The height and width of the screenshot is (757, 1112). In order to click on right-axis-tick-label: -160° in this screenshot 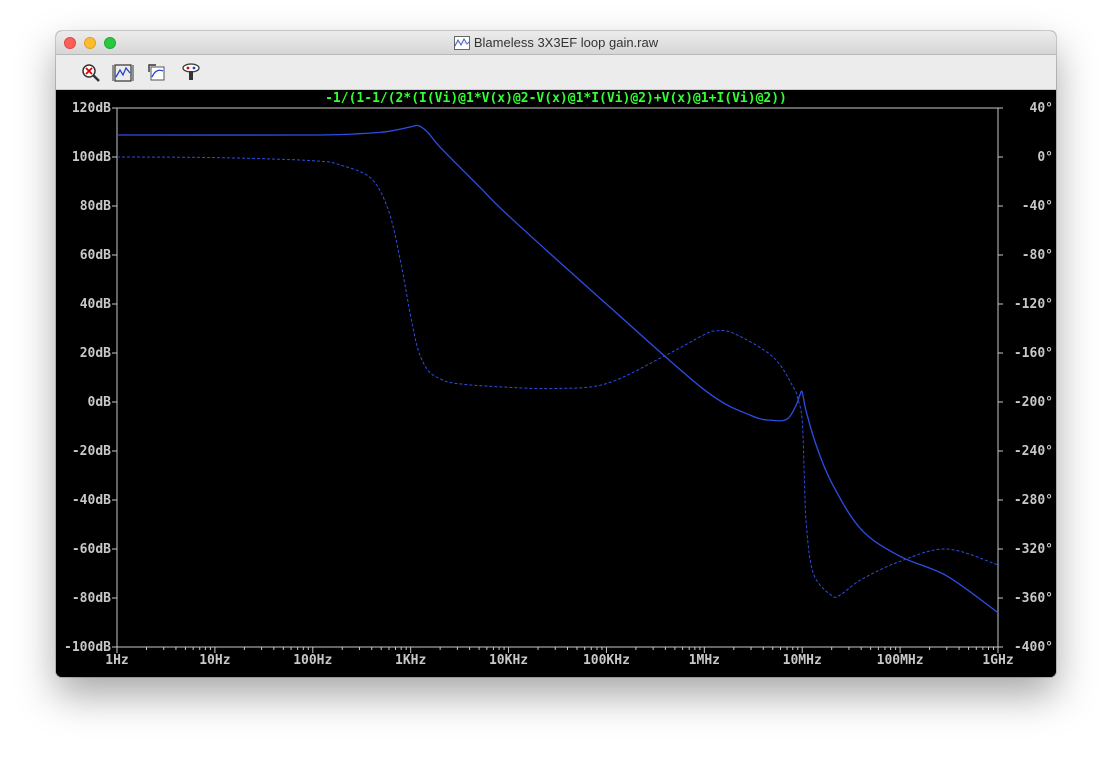, I will do `click(1033, 353)`.